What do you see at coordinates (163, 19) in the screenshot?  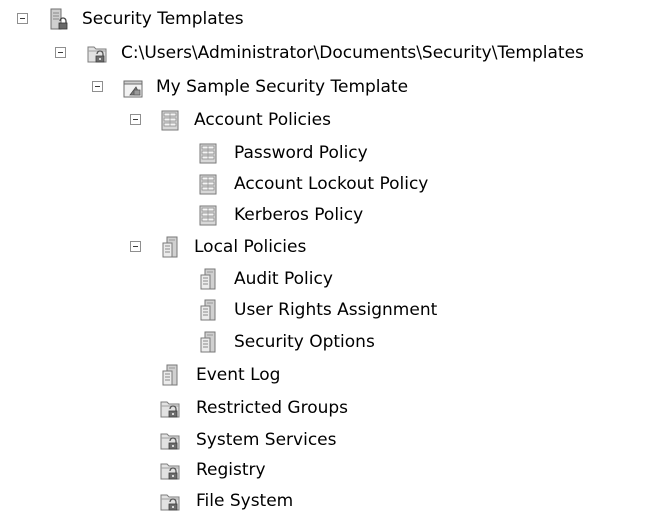 I see `tree-node-label: Security Templates` at bounding box center [163, 19].